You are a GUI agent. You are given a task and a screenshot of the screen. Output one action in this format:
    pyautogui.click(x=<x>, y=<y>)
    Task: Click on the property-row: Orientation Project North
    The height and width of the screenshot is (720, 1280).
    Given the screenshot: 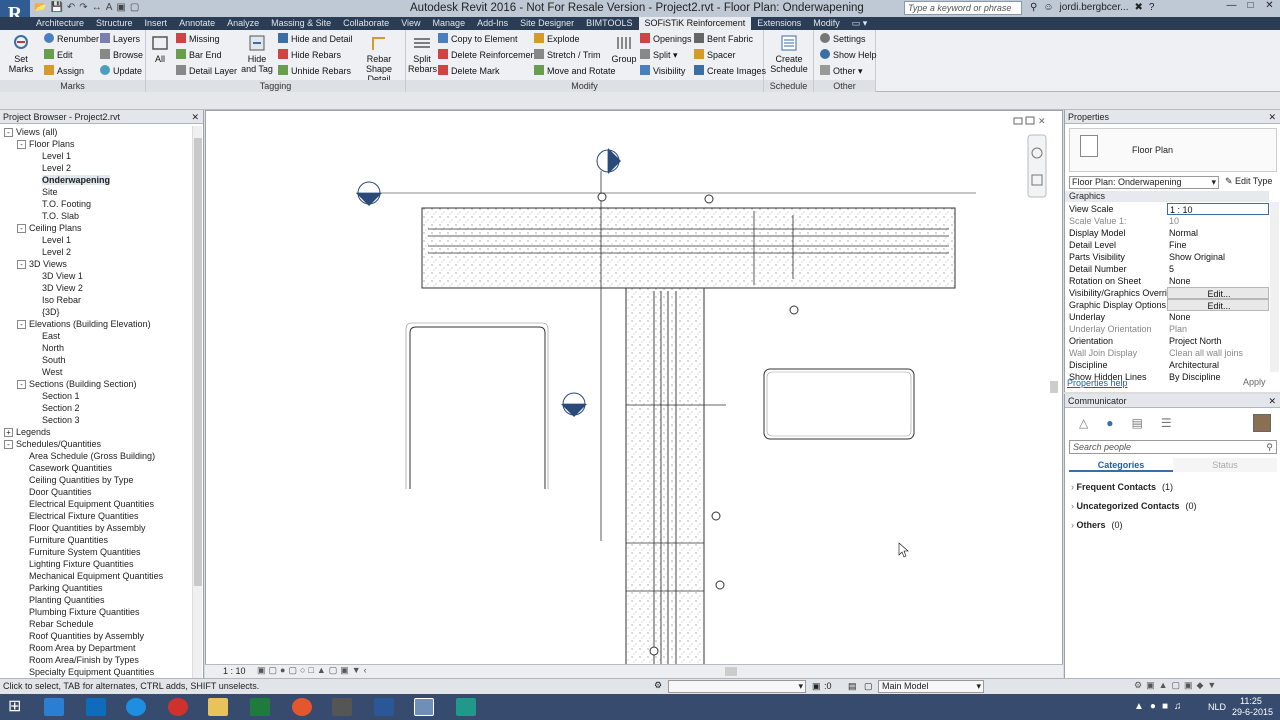 What is the action you would take?
    pyautogui.click(x=1169, y=341)
    